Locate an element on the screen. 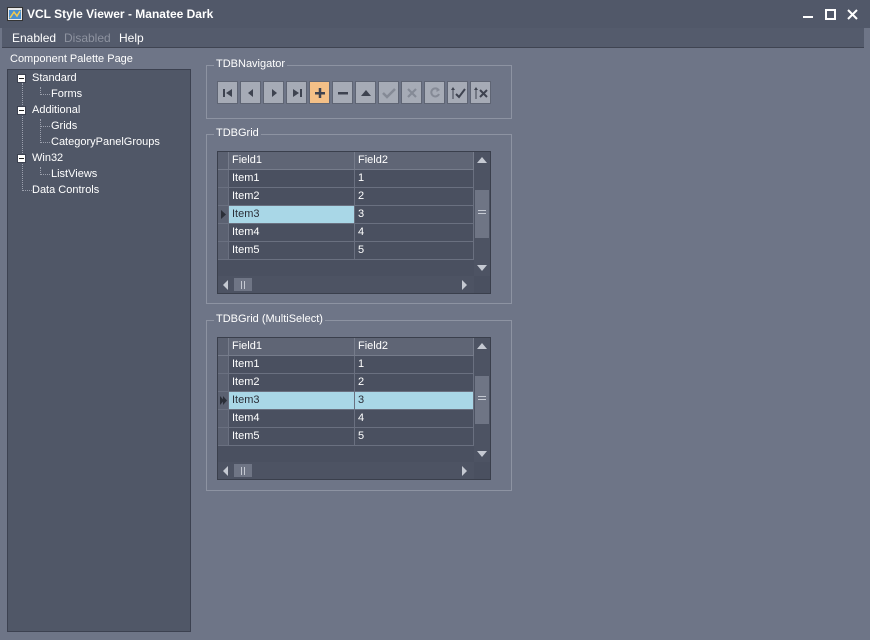  nav-last-button is located at coordinates (296, 92).